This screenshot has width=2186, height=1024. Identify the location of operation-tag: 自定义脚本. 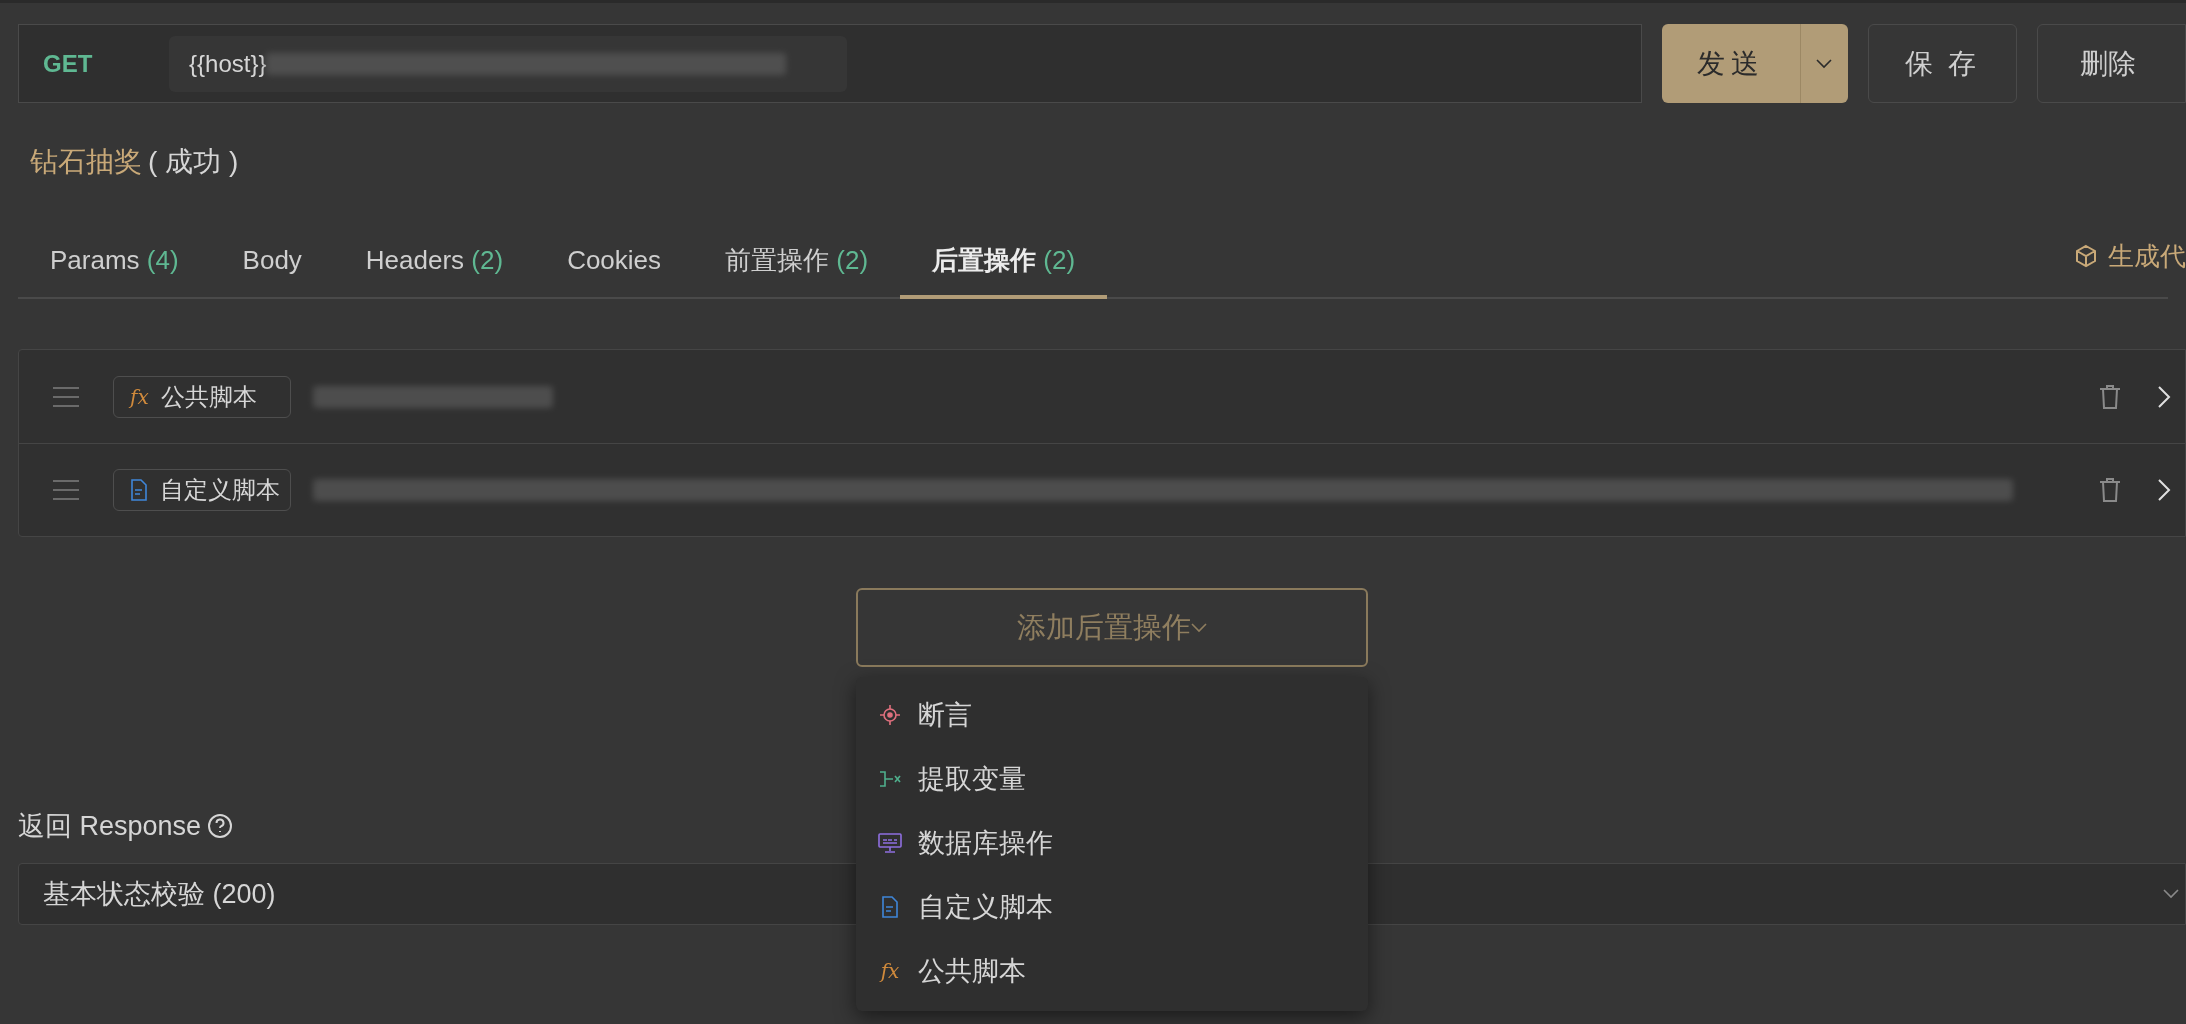
(202, 490).